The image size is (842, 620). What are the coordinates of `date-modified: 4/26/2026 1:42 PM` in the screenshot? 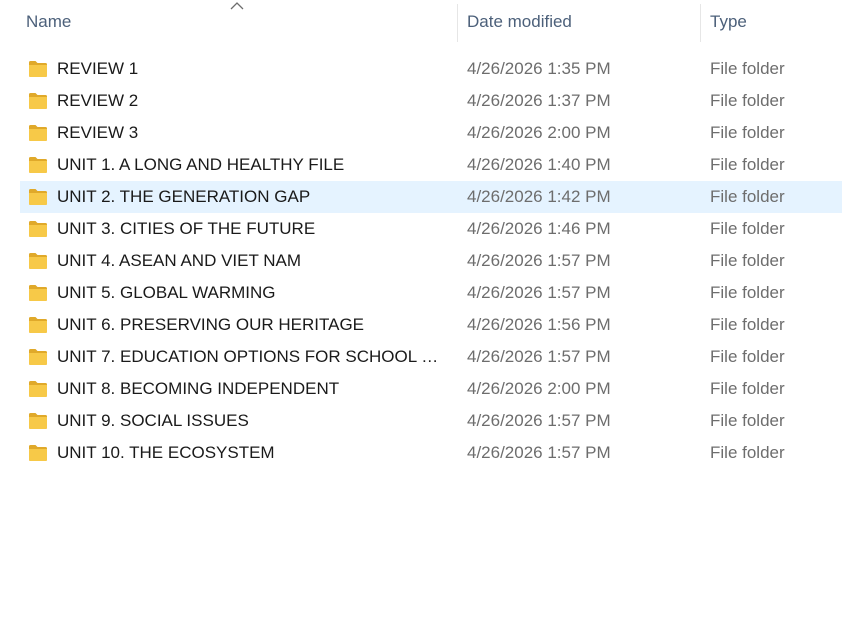 It's located at (539, 196).